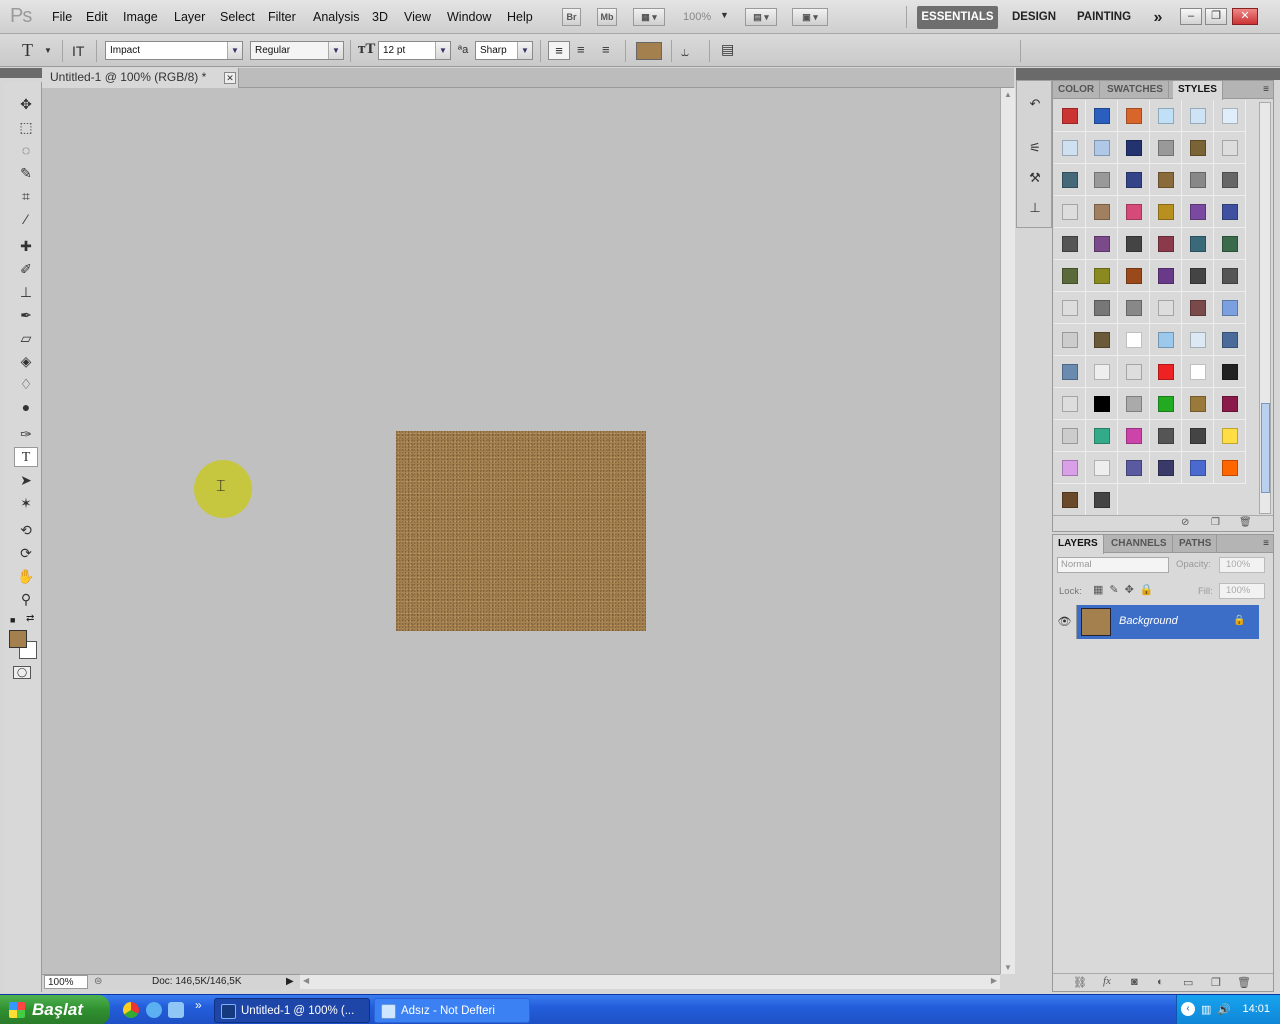 The width and height of the screenshot is (1280, 1024). I want to click on pen-tool-icon: ✑, so click(26, 434).